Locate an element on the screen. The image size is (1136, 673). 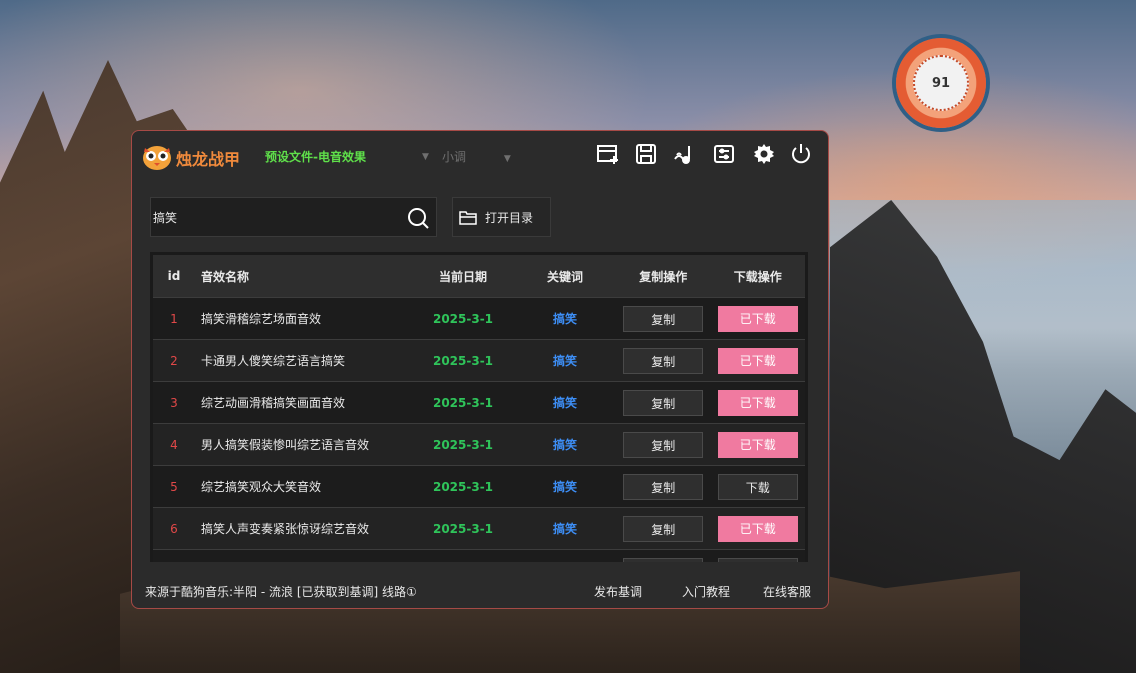
header-copy: 复制操作 is located at coordinates (663, 276).